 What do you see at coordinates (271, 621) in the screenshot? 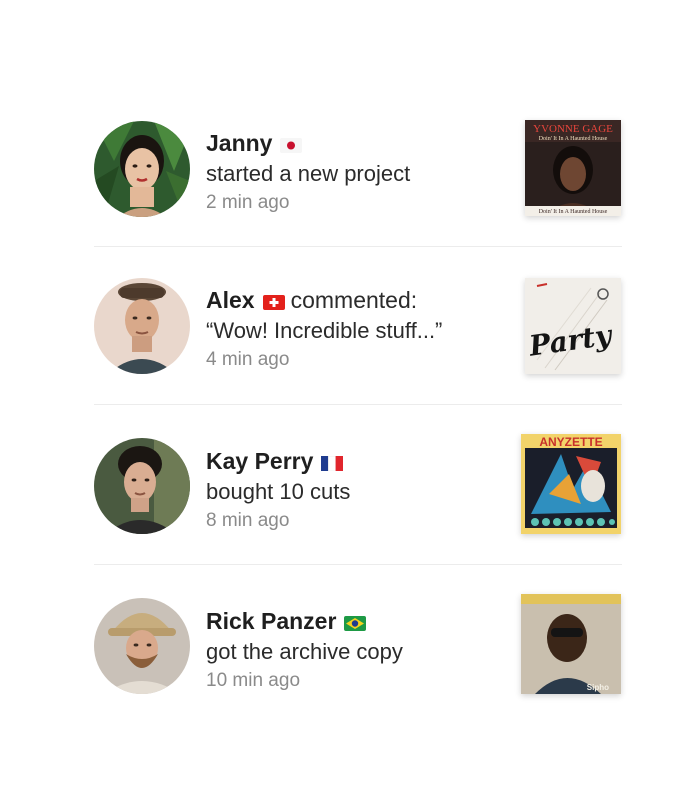
I see `user-name: Rick Panzer` at bounding box center [271, 621].